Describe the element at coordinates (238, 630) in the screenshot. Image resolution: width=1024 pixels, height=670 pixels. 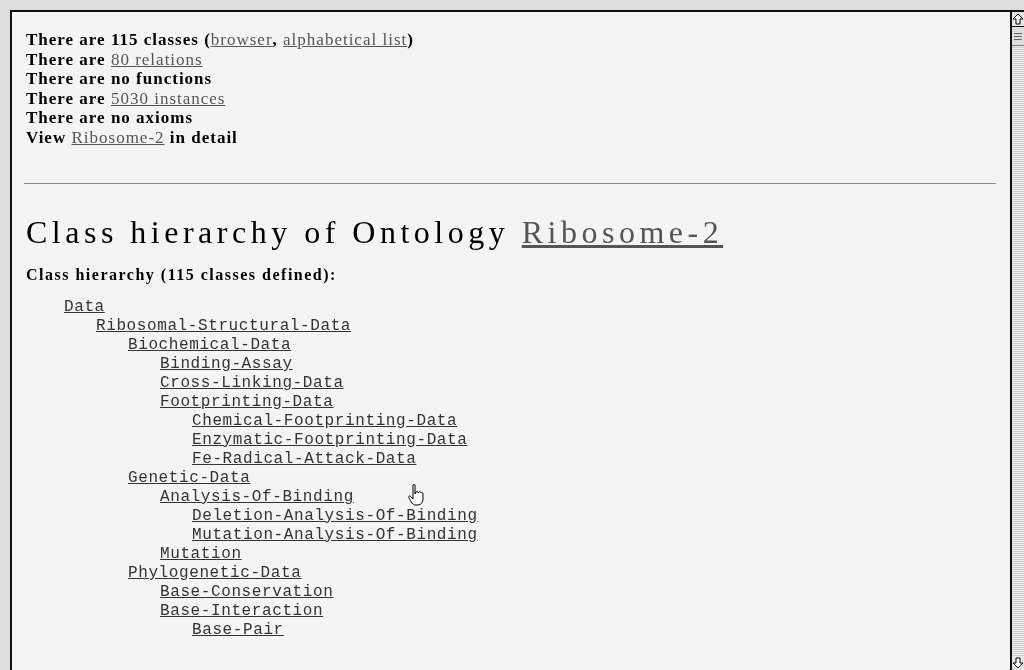
I see `class-link: Base-Pair` at that location.